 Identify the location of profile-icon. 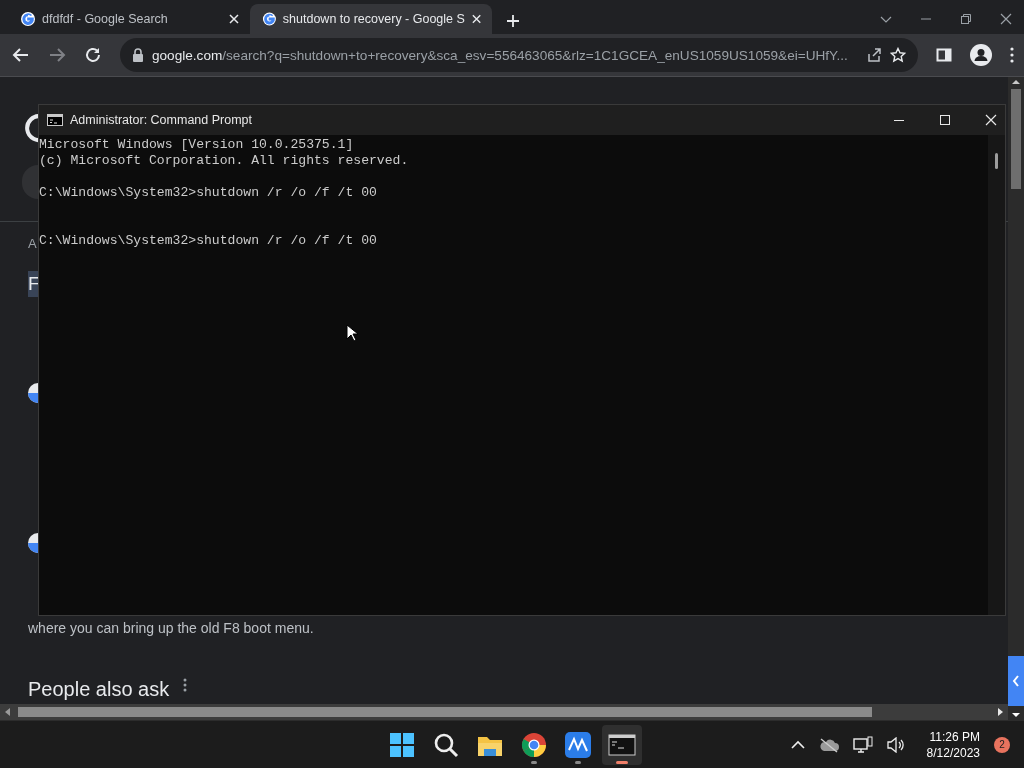
(981, 55).